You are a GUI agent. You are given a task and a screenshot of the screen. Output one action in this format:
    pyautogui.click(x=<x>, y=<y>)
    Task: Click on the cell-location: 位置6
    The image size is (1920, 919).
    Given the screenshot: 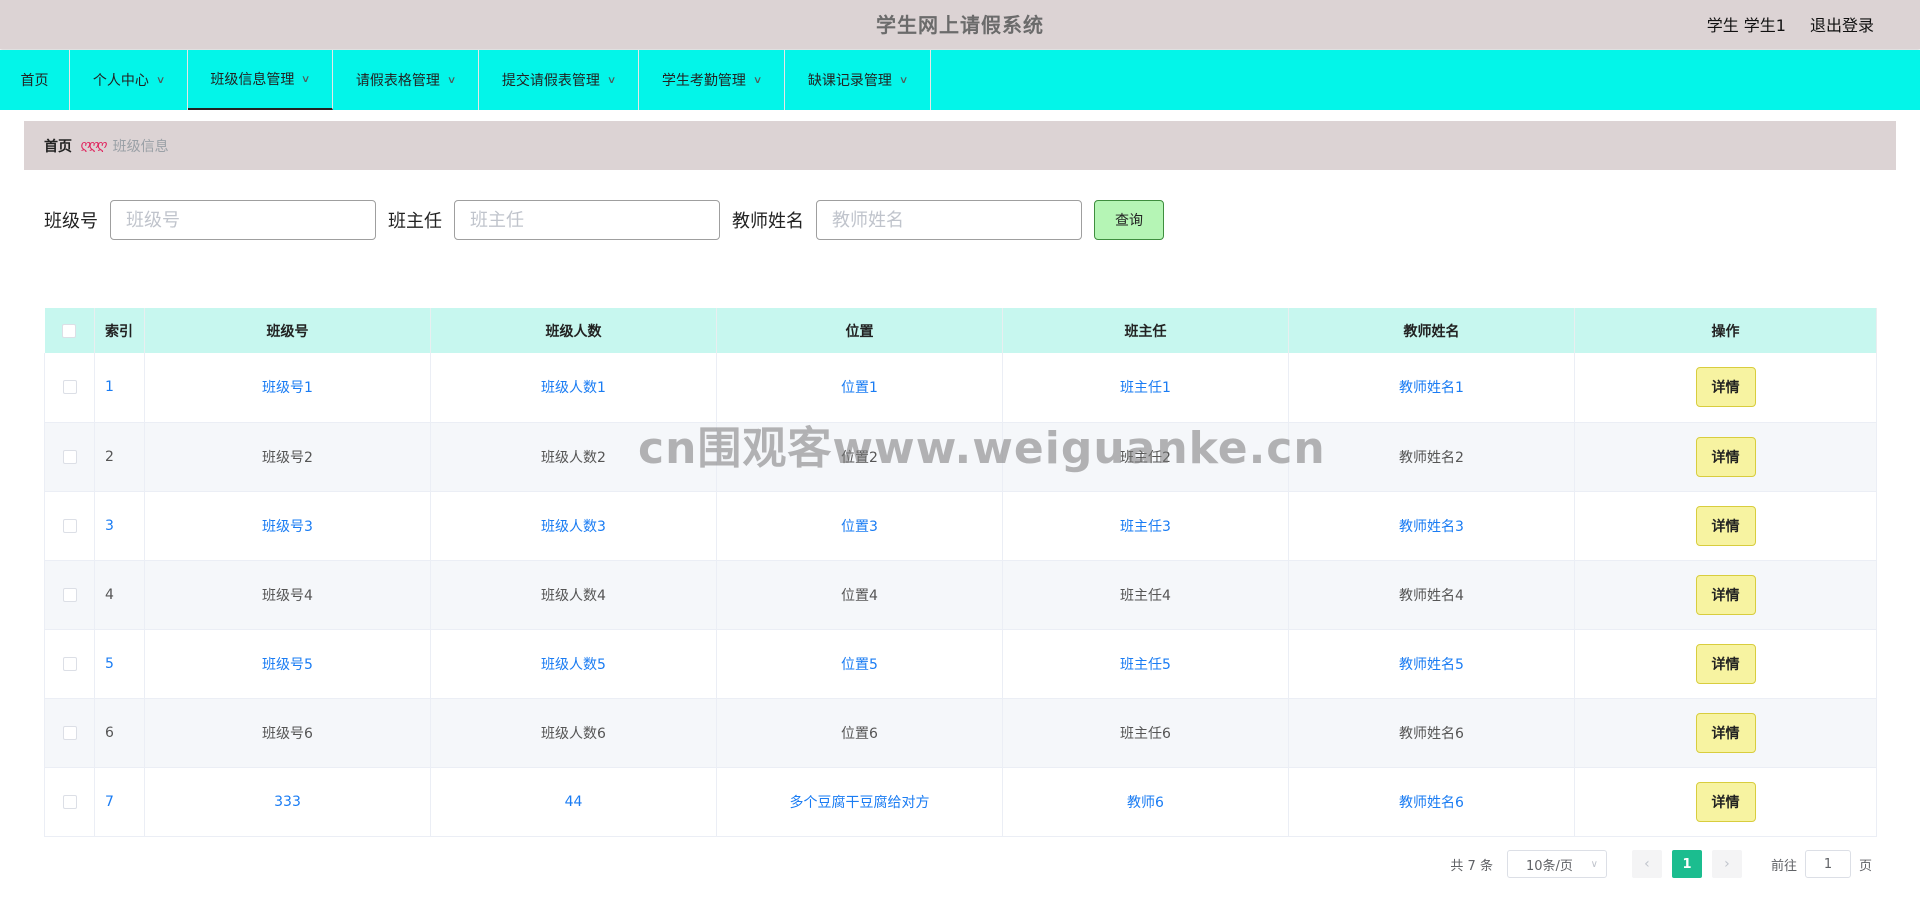 What is the action you would take?
    pyautogui.click(x=859, y=733)
    